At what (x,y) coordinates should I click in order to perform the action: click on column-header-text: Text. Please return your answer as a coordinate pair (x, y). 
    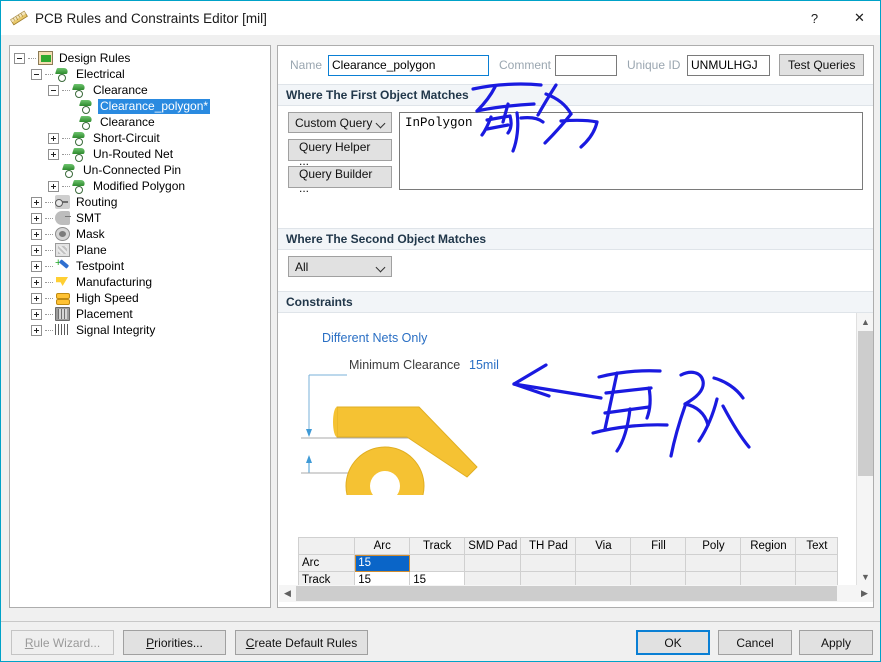
    Looking at the image, I should click on (817, 546).